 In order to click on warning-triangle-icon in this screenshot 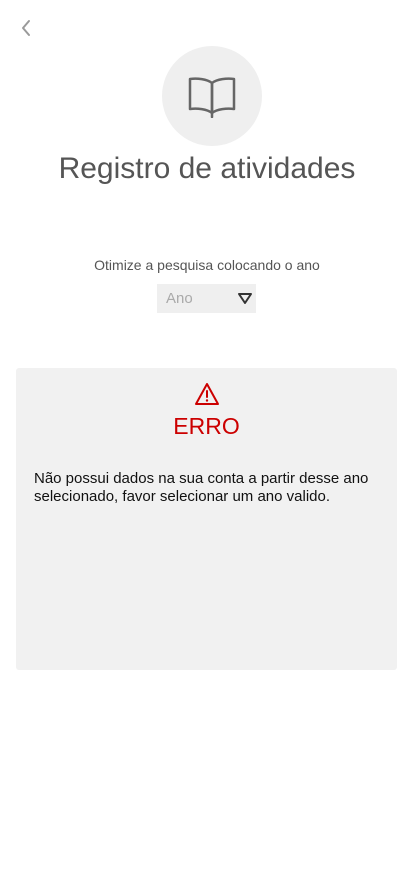, I will do `click(207, 394)`.